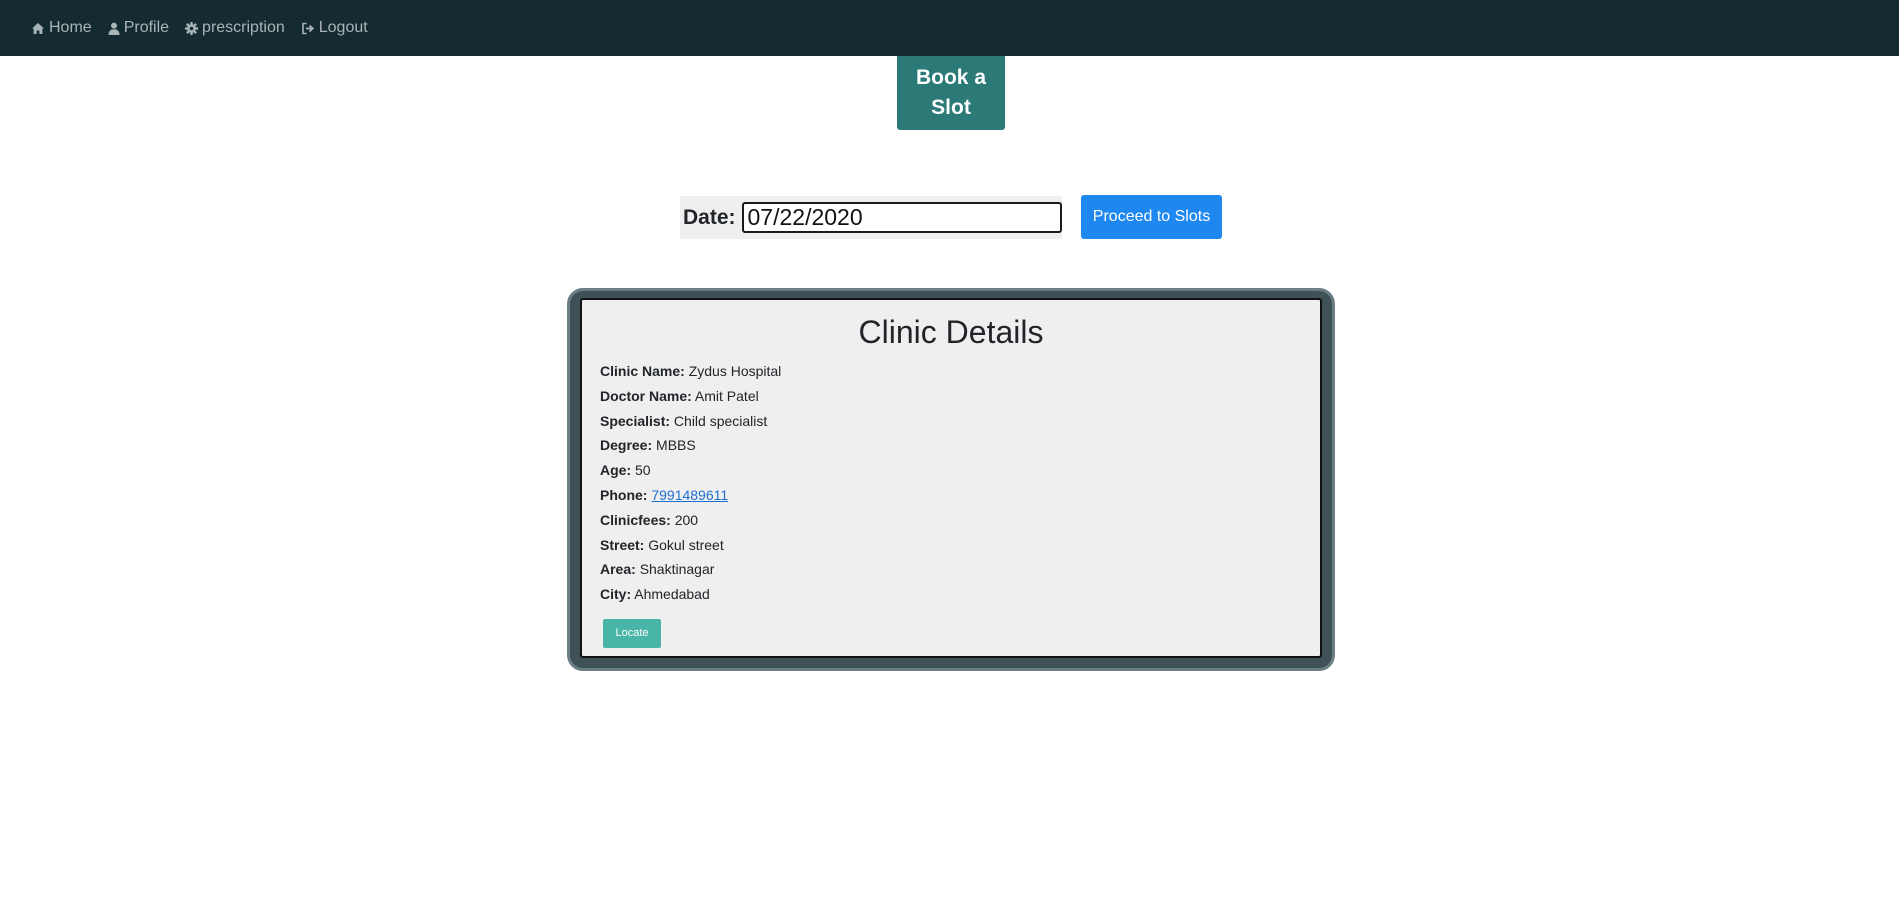 The image size is (1899, 923). What do you see at coordinates (960, 569) in the screenshot?
I see `detail-area: Area: Shaktinagar` at bounding box center [960, 569].